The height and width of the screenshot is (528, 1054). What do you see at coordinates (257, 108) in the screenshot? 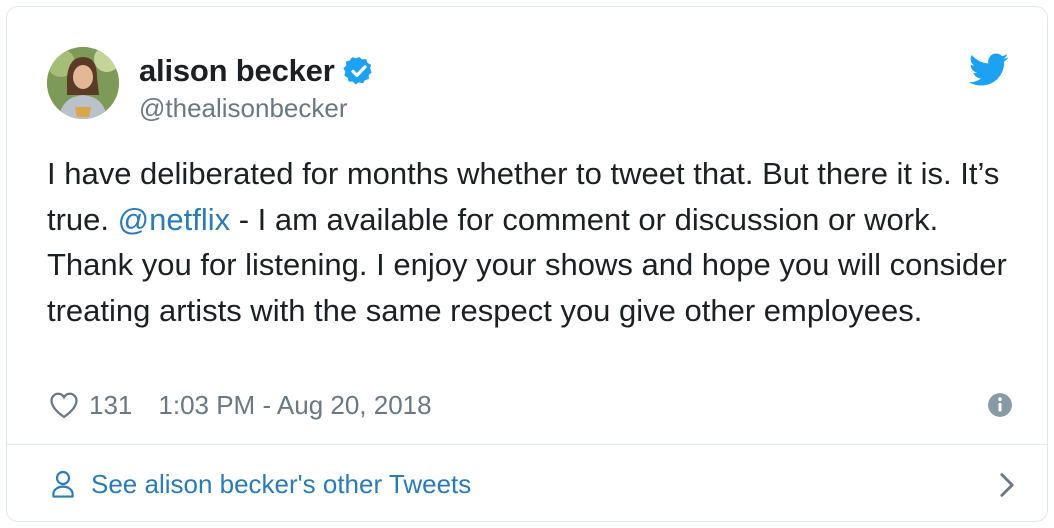
I see `user-handle: @thealisonbecker` at bounding box center [257, 108].